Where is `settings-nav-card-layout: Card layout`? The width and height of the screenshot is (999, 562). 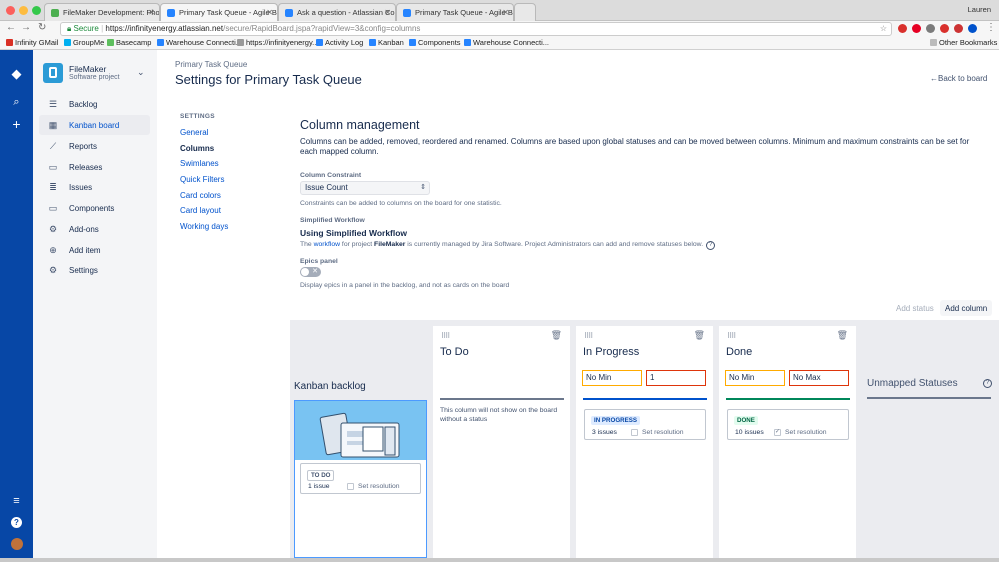 settings-nav-card-layout: Card layout is located at coordinates (200, 210).